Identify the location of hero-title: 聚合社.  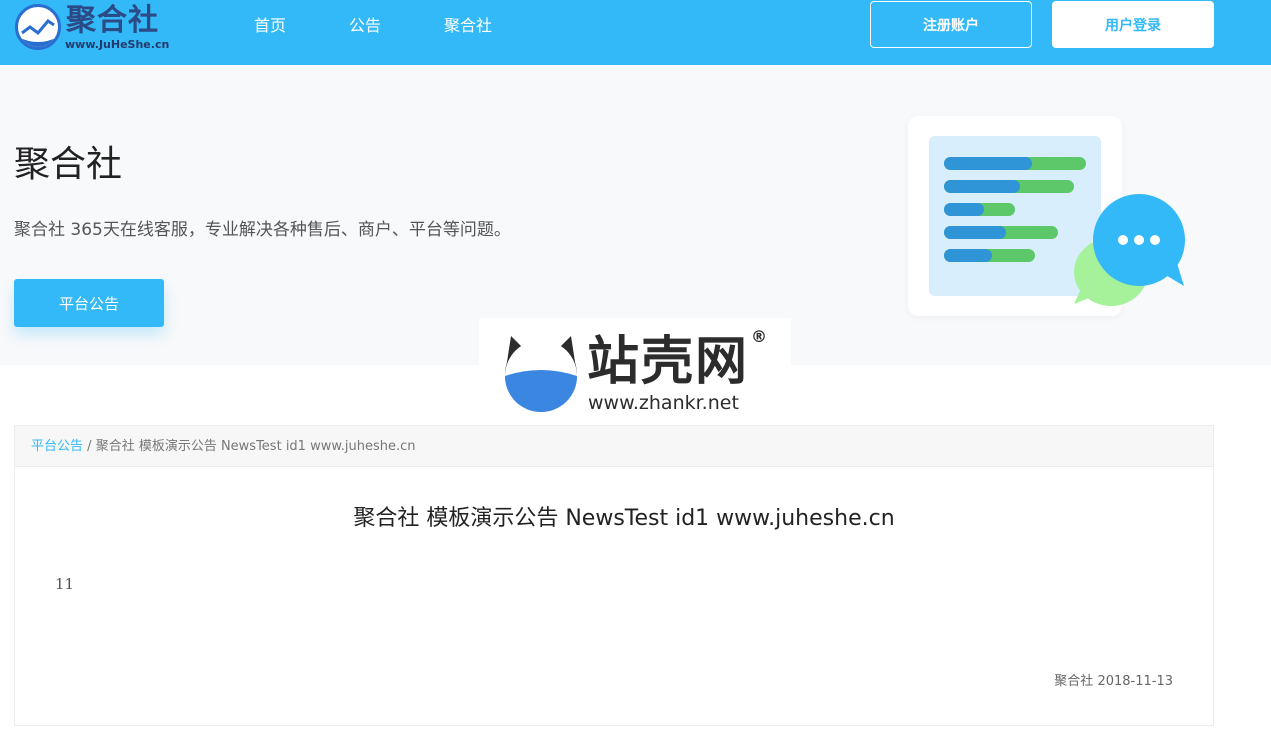
(68, 164).